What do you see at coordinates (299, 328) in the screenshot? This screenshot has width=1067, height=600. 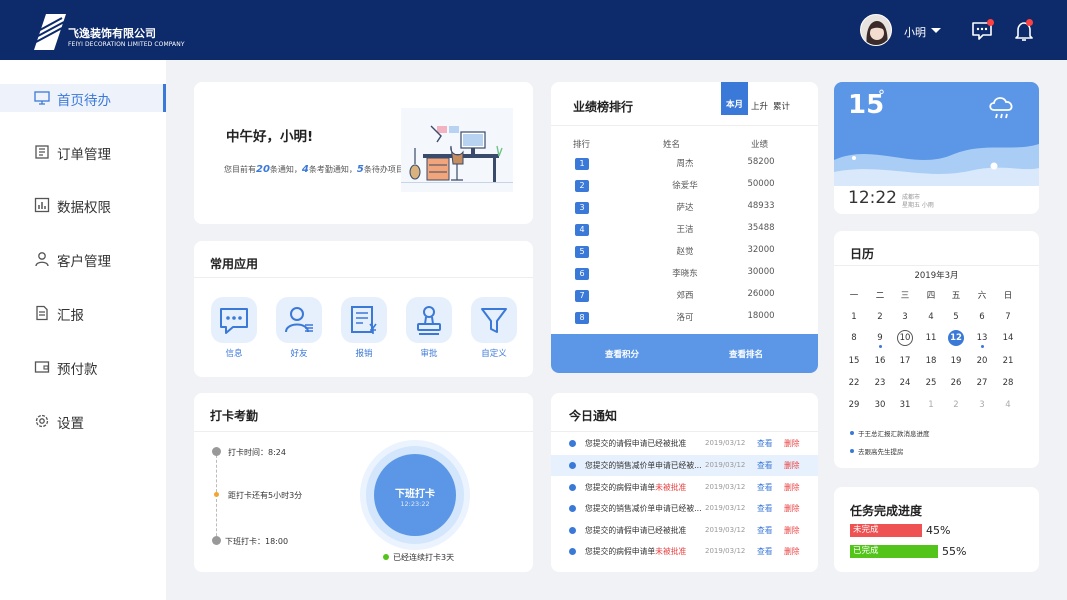 I see `app-friends: 好友` at bounding box center [299, 328].